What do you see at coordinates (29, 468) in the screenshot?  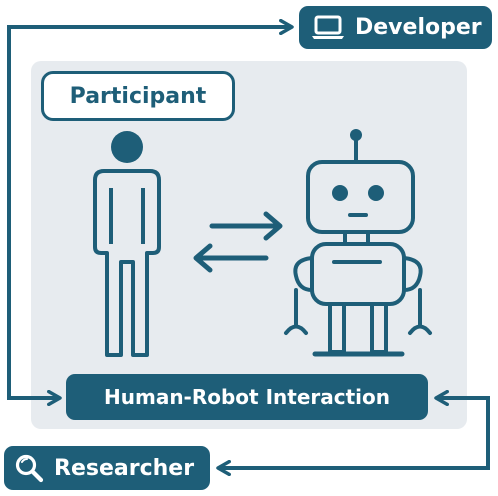 I see `magnifier-icon` at bounding box center [29, 468].